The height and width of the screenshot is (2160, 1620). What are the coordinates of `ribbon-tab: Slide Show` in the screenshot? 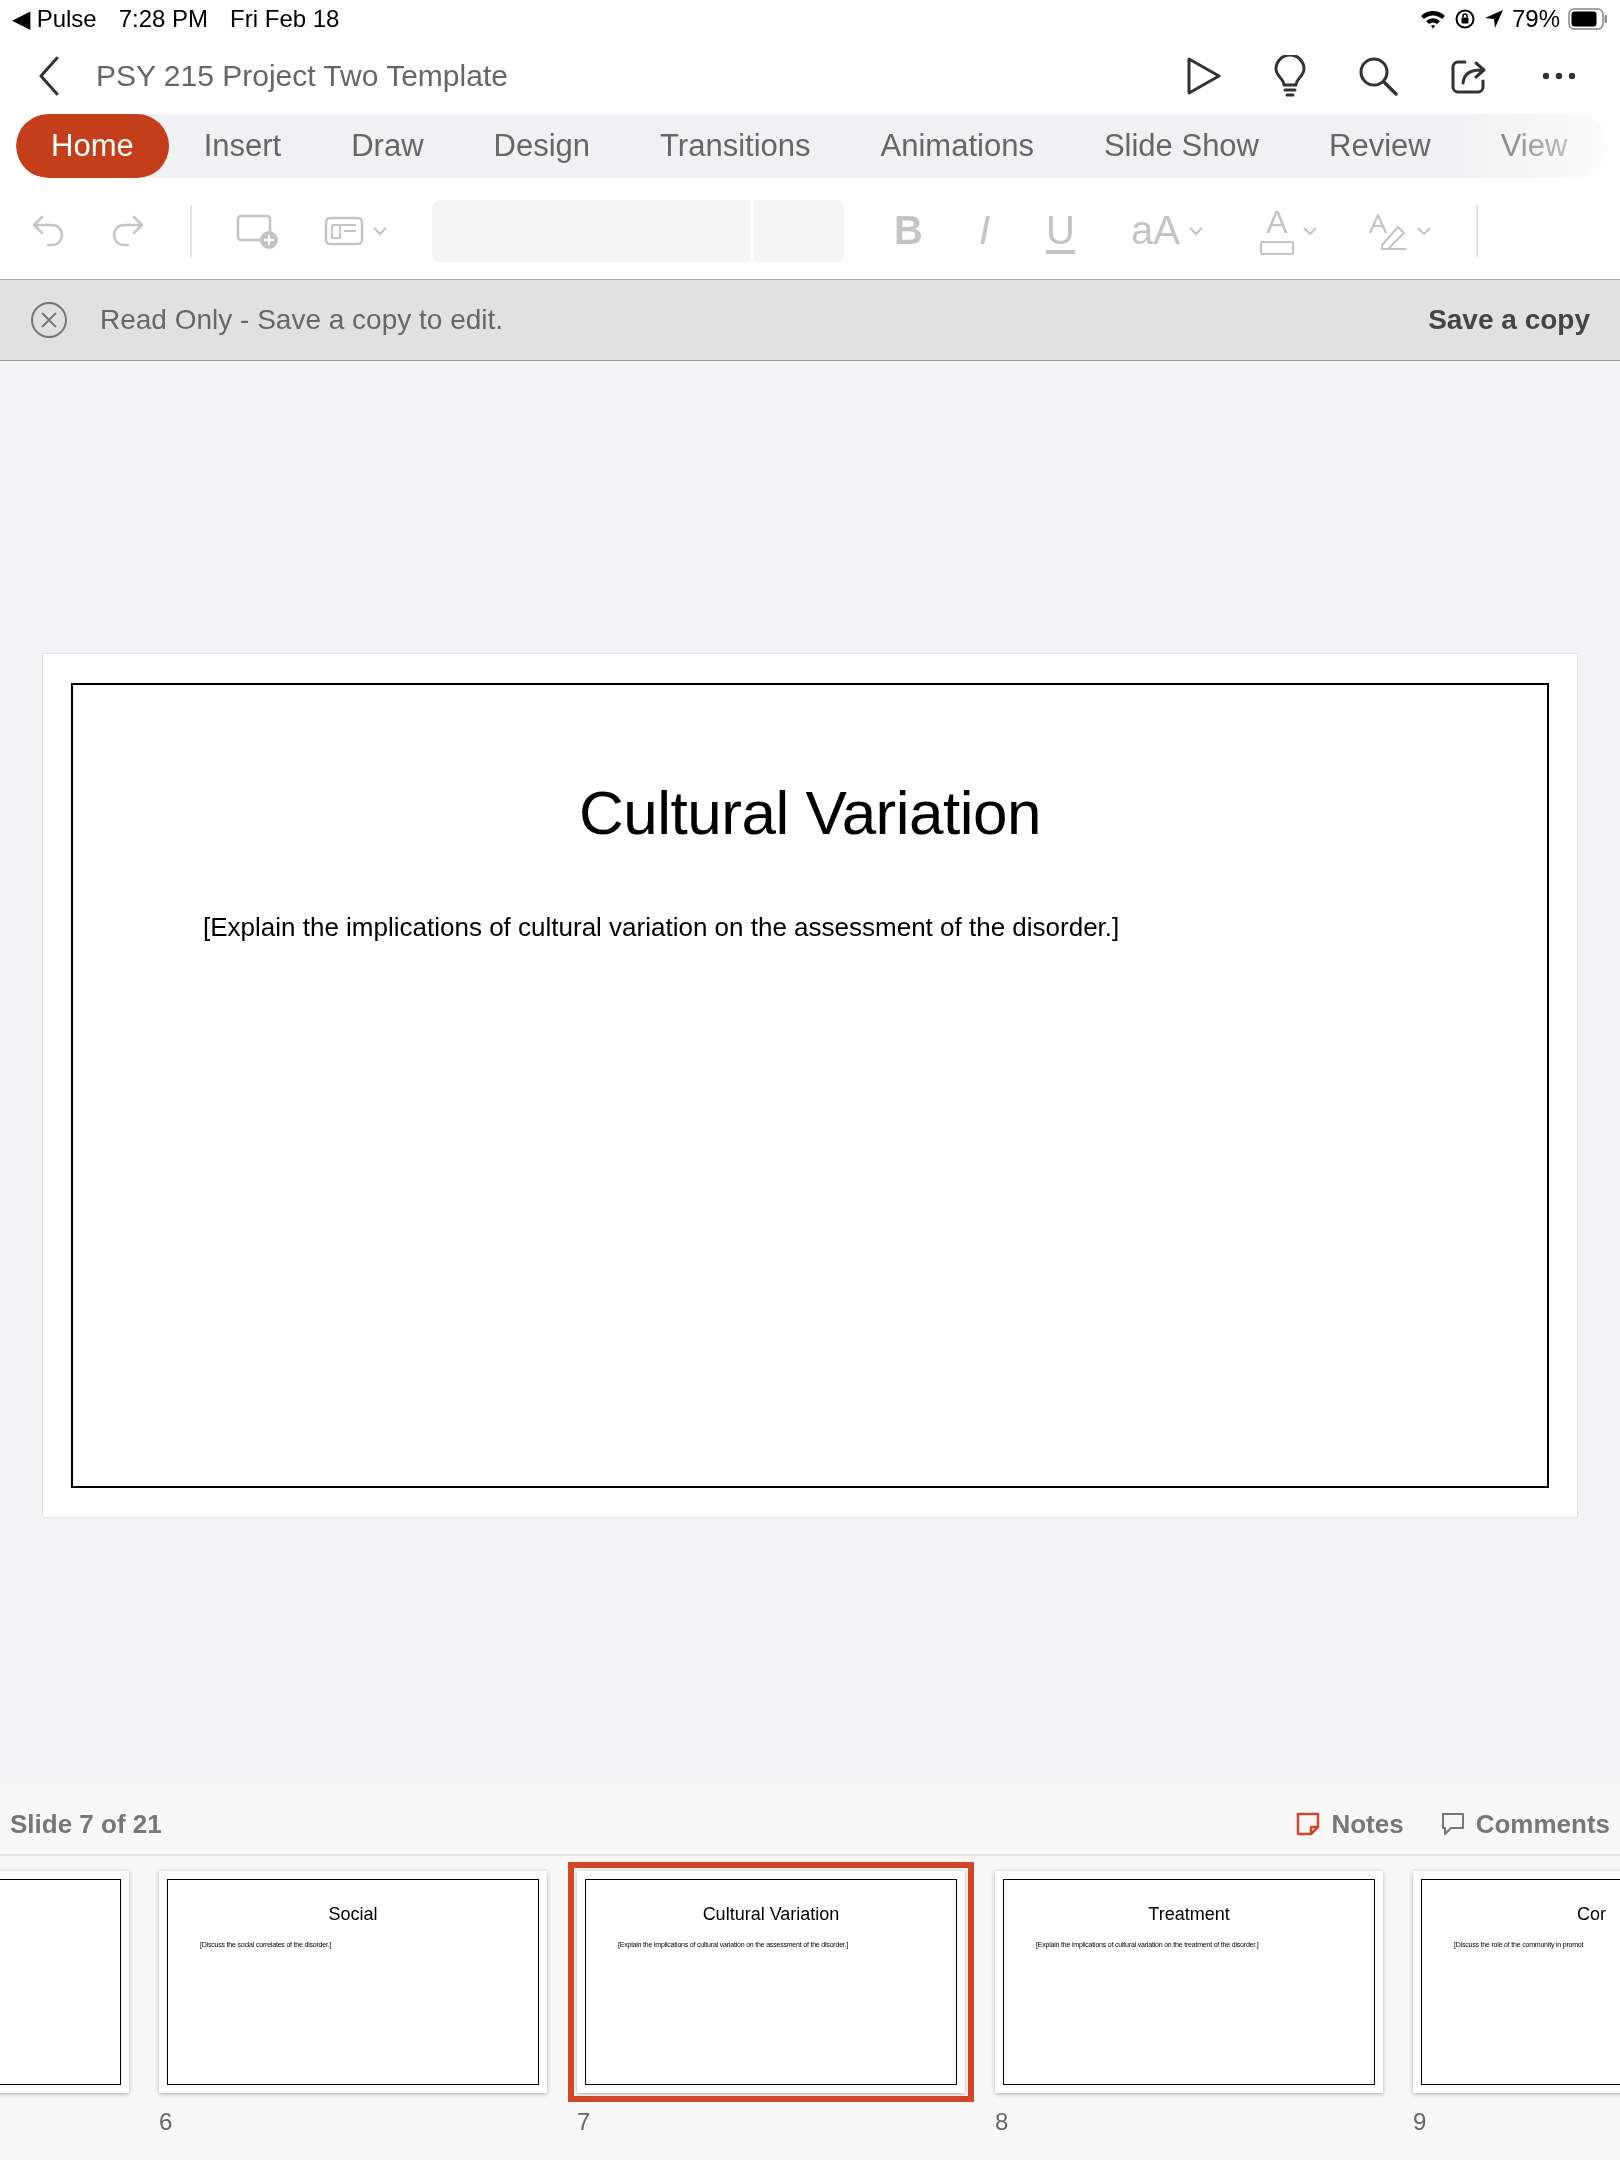 It's located at (1181, 146).